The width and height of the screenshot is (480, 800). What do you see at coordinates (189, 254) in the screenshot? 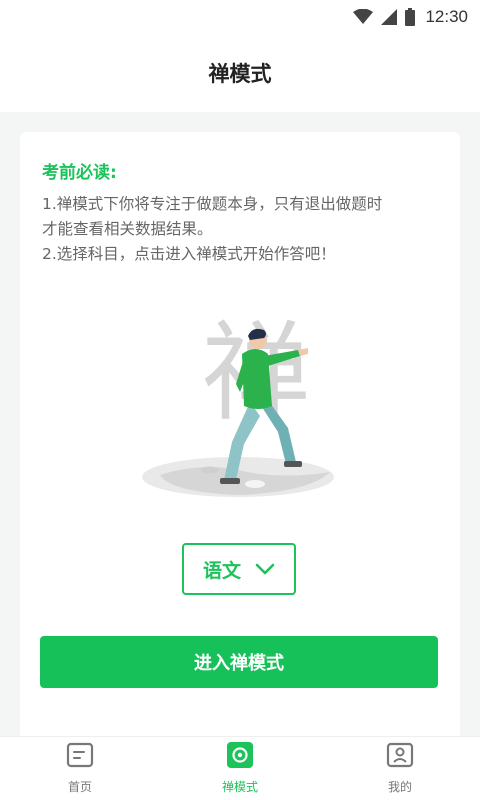
I see `notice-line: 2.选择科目，点击进入禅模式开始作答吧！` at bounding box center [189, 254].